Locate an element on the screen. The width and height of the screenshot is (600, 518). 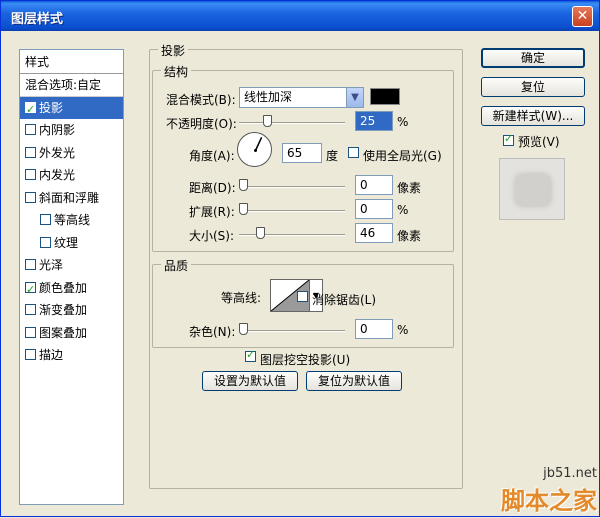
distance-input: 0 is located at coordinates (374, 185).